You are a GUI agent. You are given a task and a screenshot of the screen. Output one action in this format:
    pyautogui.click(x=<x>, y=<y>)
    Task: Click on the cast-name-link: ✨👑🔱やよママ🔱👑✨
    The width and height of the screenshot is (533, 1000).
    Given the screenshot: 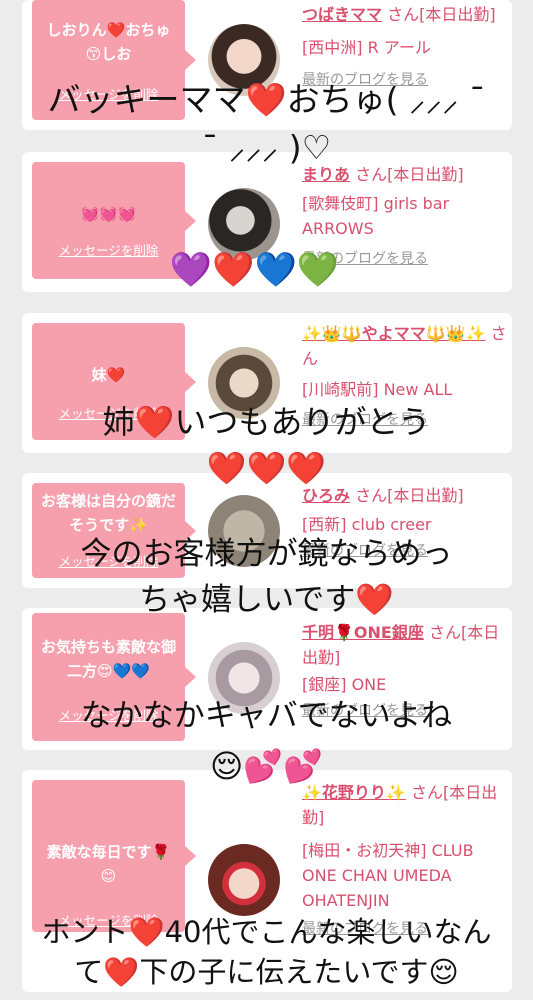 What is the action you would take?
    pyautogui.click(x=394, y=333)
    